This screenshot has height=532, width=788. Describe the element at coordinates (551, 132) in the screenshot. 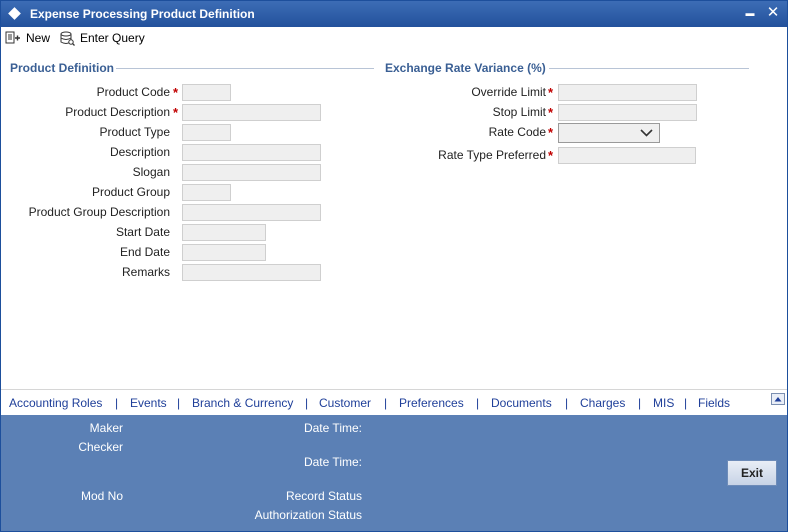

I see `rate-code-required-mark: *` at that location.